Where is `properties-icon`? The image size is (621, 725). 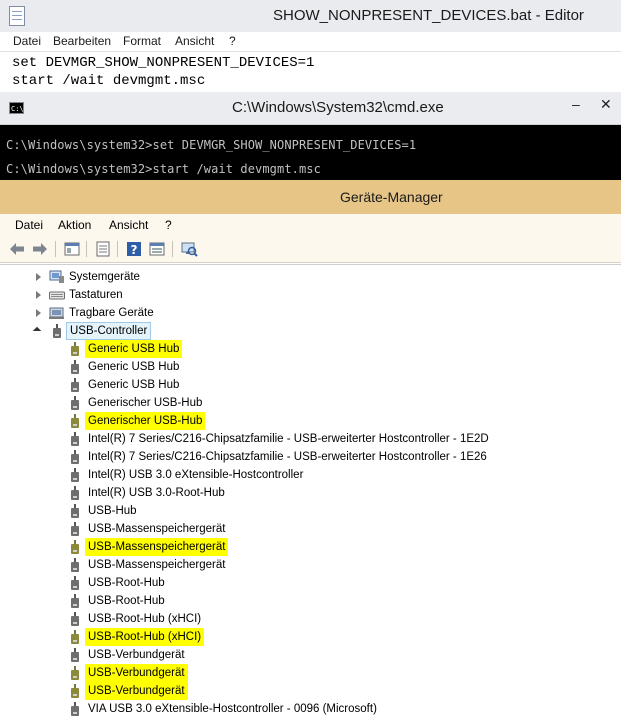
properties-icon is located at coordinates (103, 249).